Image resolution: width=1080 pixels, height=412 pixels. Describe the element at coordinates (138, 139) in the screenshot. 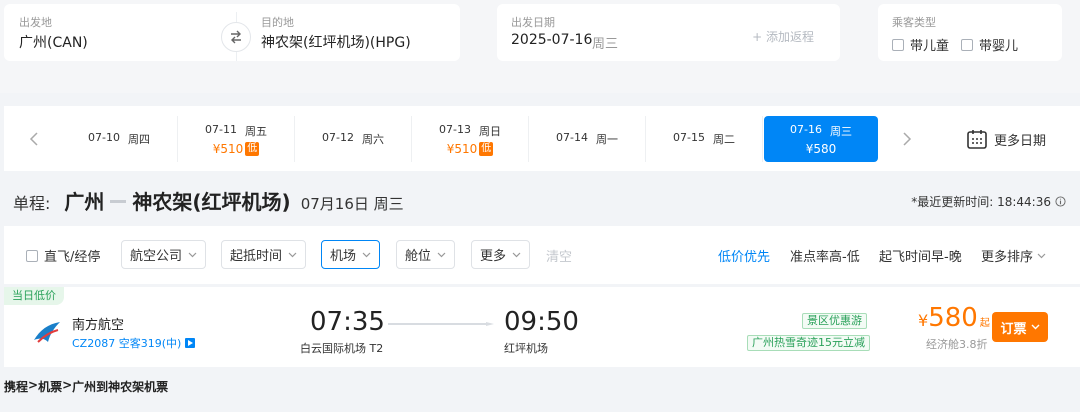

I see `weekday-text: 周四` at that location.